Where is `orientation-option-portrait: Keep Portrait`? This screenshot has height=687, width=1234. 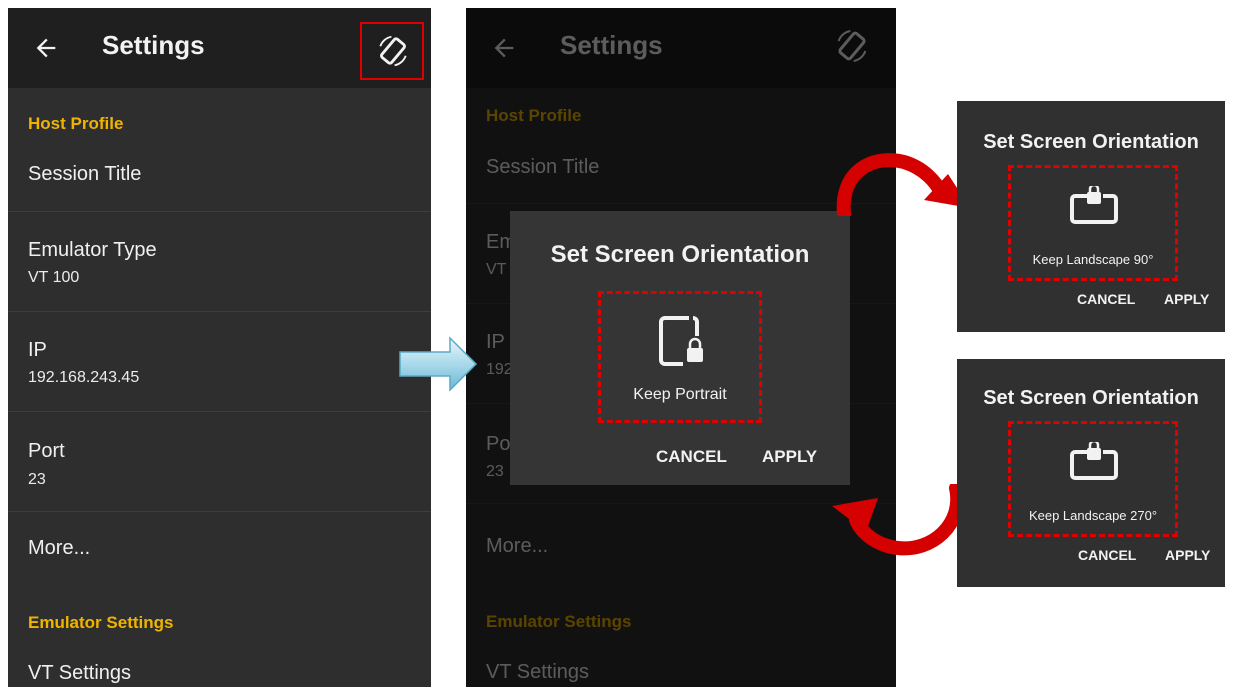 orientation-option-portrait: Keep Portrait is located at coordinates (680, 357).